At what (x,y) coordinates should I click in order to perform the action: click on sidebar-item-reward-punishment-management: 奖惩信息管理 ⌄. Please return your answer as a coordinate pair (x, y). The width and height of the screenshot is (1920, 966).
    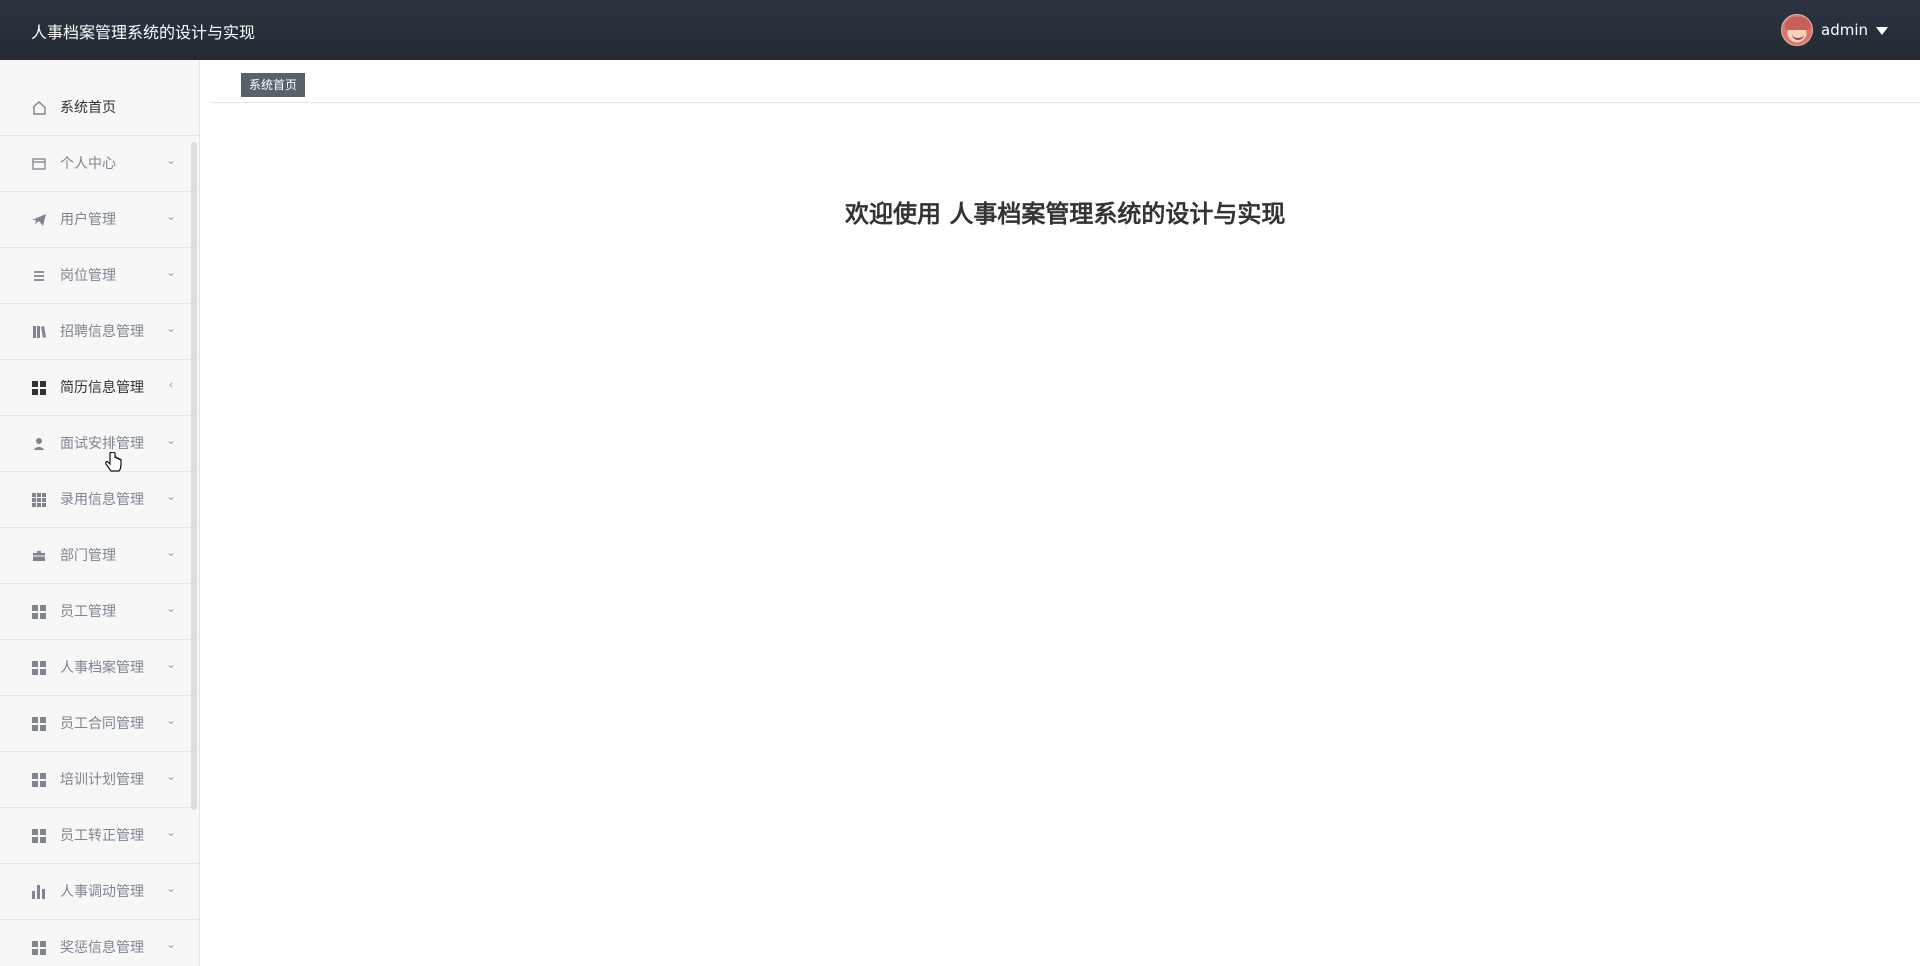
    Looking at the image, I should click on (99, 943).